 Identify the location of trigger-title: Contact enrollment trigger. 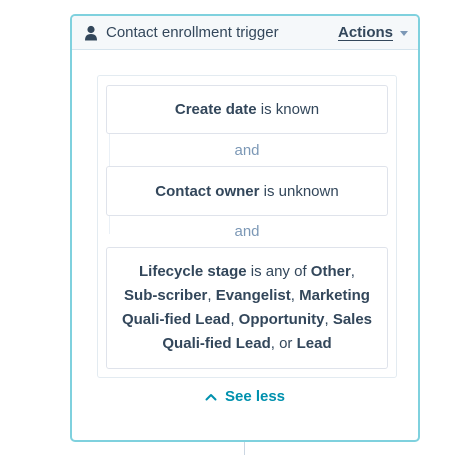
(192, 32).